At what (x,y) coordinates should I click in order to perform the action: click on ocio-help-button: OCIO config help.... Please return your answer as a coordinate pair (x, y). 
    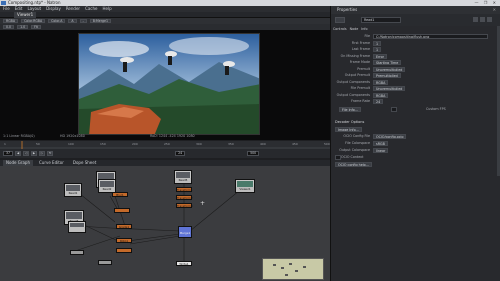
    Looking at the image, I should click on (353, 164).